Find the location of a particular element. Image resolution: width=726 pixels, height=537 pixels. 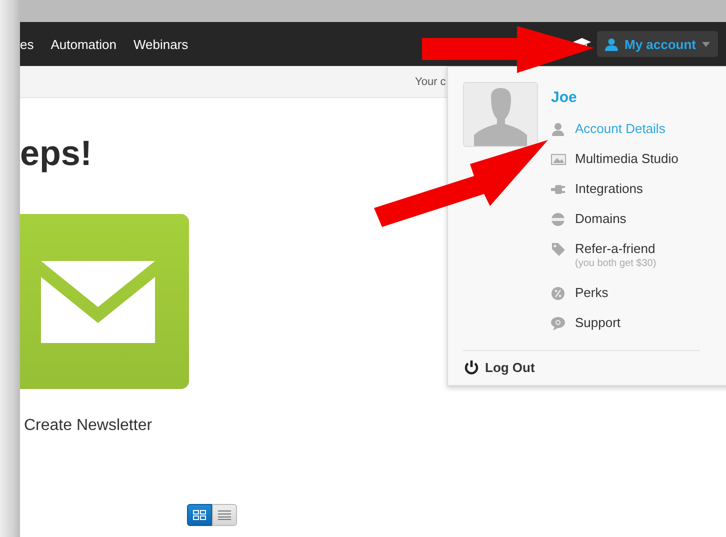

caret-icon is located at coordinates (706, 44).